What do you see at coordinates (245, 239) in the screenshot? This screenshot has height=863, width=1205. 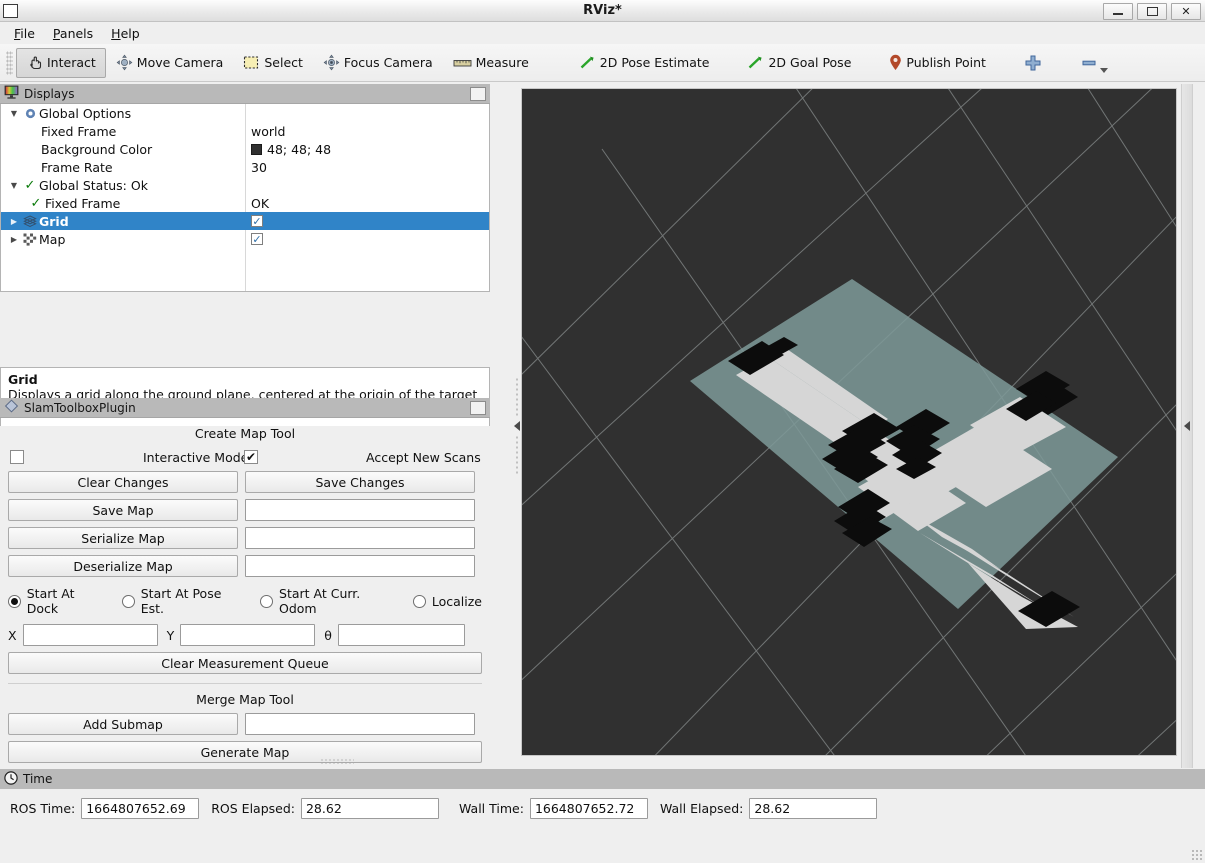 I see `tree-row-map: ▶ Map ✓` at bounding box center [245, 239].